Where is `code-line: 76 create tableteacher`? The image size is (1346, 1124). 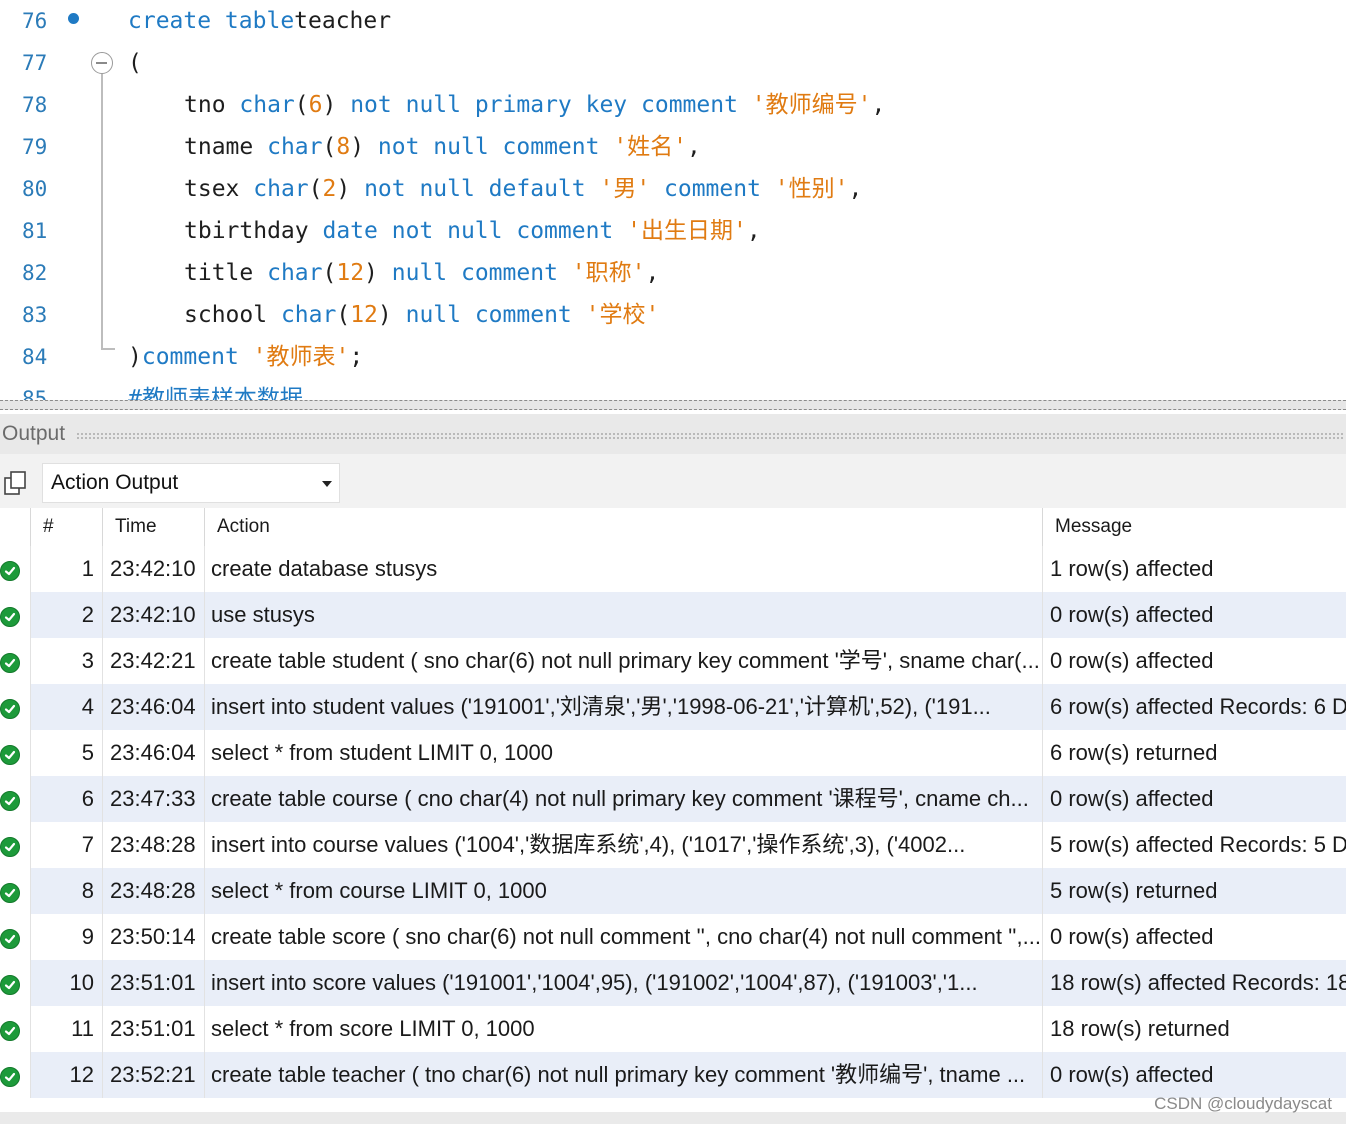 code-line: 76 create tableteacher is located at coordinates (673, 21).